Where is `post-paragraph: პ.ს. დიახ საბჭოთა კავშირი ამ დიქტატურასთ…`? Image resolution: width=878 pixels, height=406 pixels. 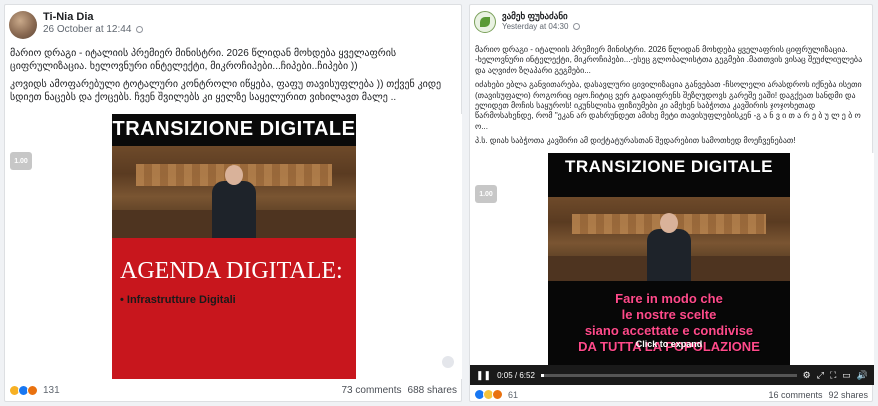
post-paragraph: პ.ს. დიახ საბჭოთა კავშირი ამ დიქტატურასთ… is located at coordinates (635, 141).